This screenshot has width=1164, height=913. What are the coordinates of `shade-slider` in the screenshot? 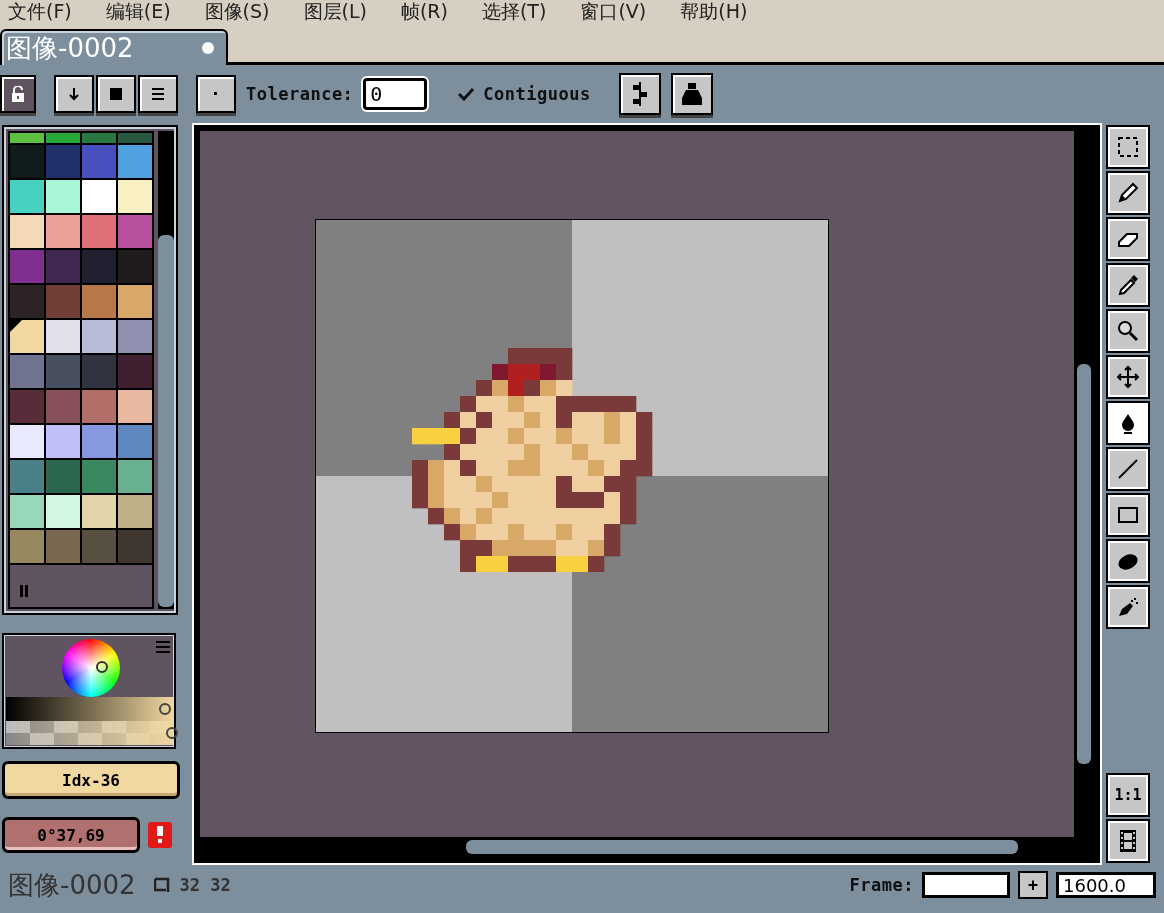 It's located at (90, 709).